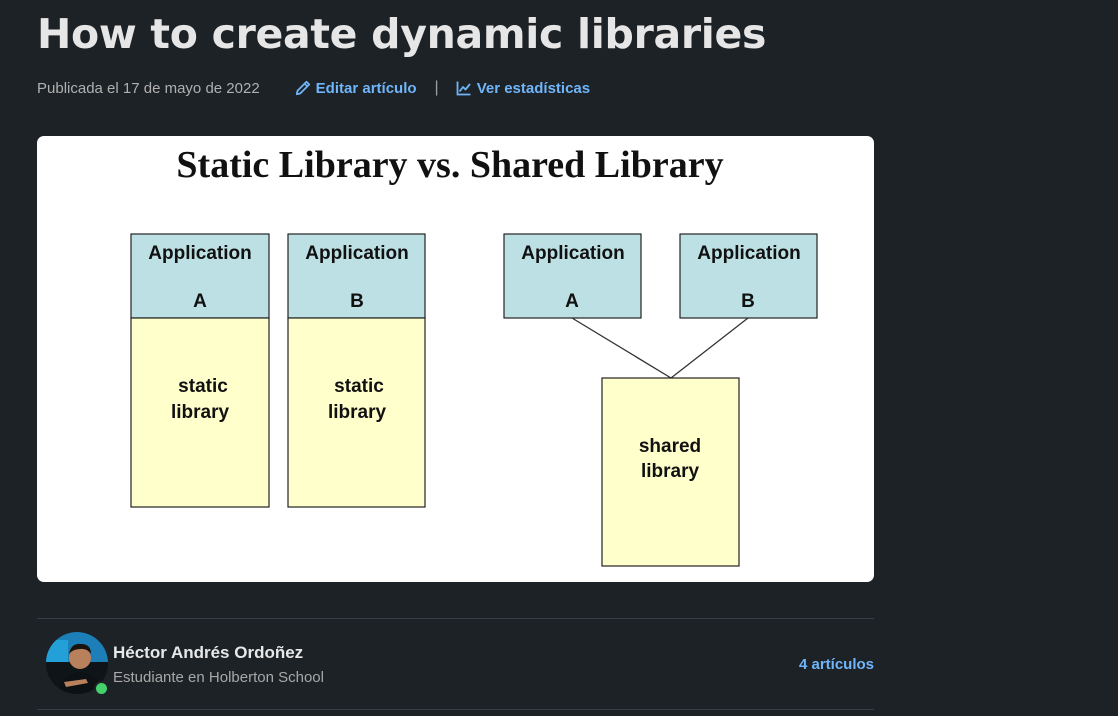 The height and width of the screenshot is (716, 1118). What do you see at coordinates (836, 664) in the screenshot?
I see `author-articles-link: 4 artículos` at bounding box center [836, 664].